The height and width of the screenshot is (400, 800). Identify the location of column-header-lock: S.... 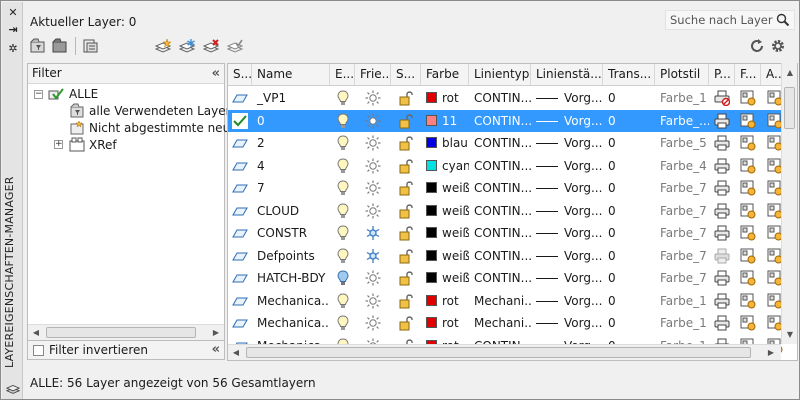
(406, 74).